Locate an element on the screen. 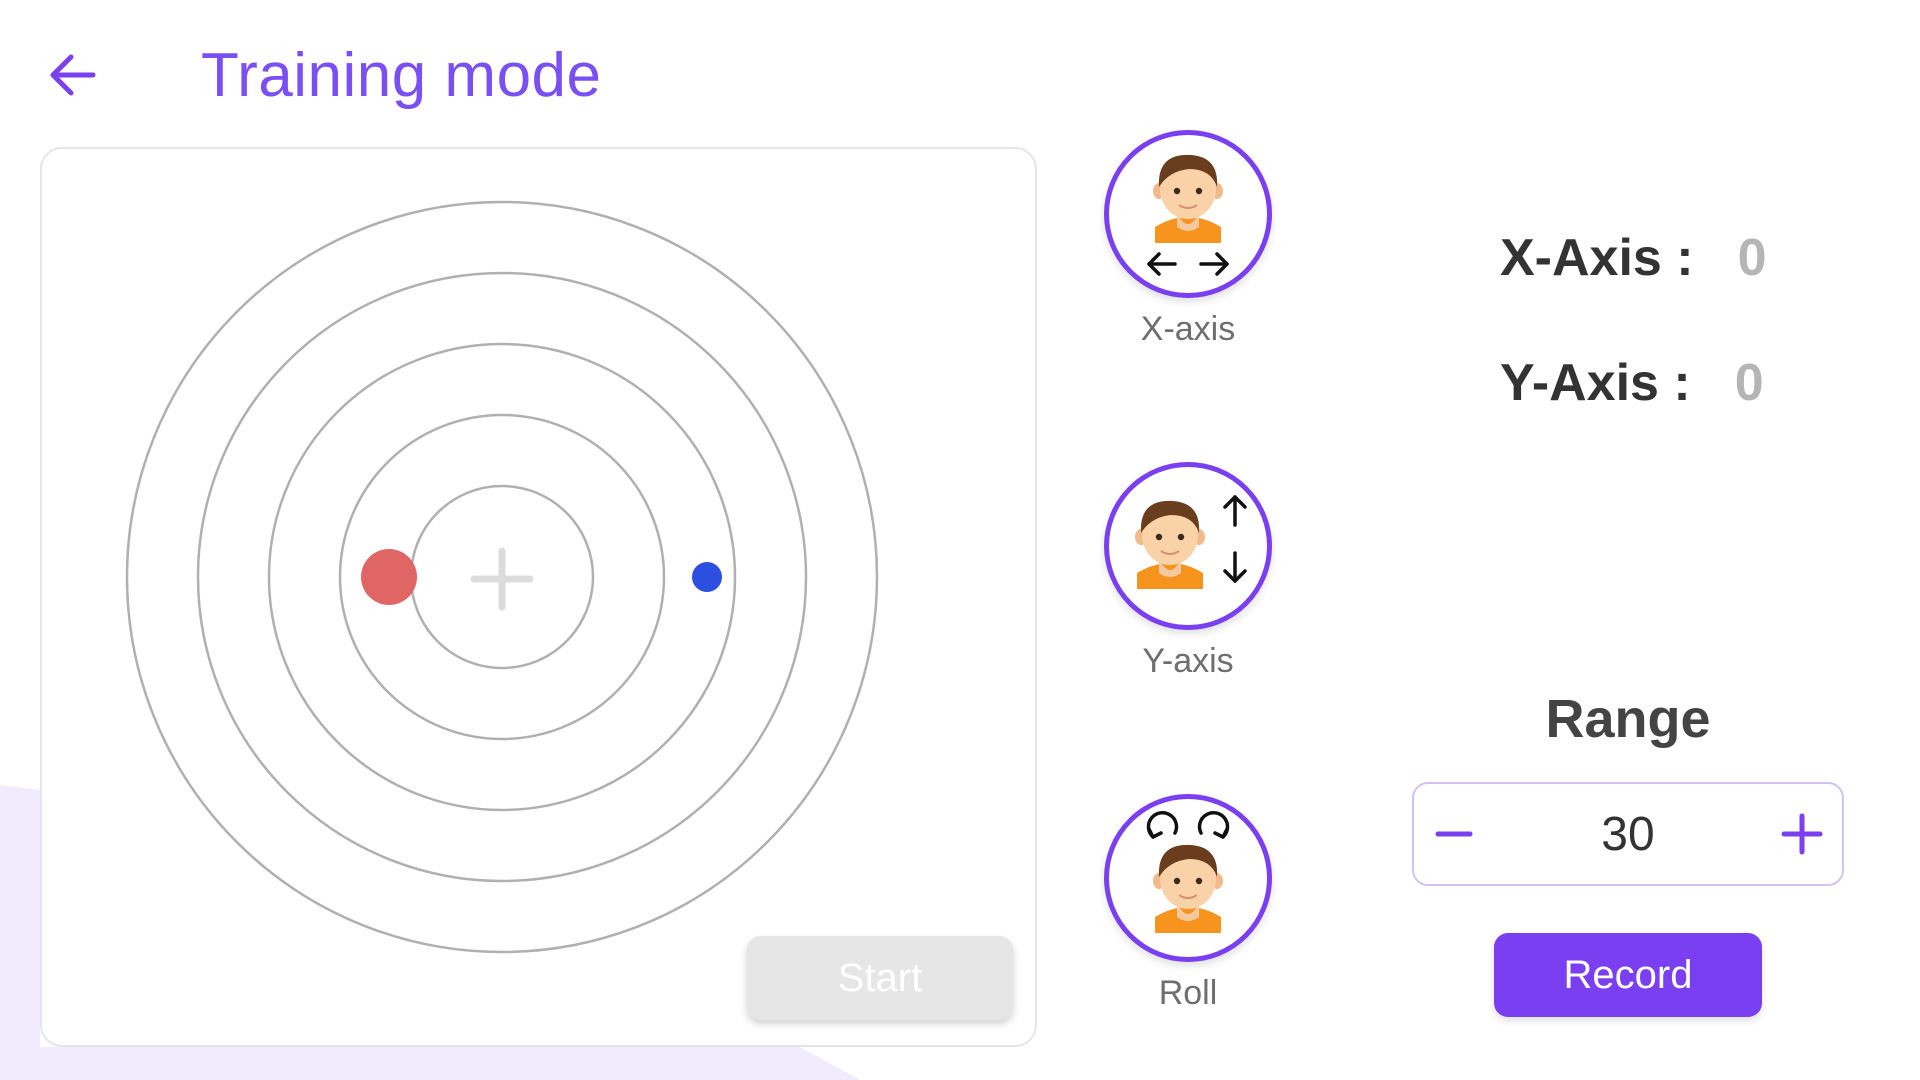  mode-x-axis-label: X-axis is located at coordinates (1188, 329).